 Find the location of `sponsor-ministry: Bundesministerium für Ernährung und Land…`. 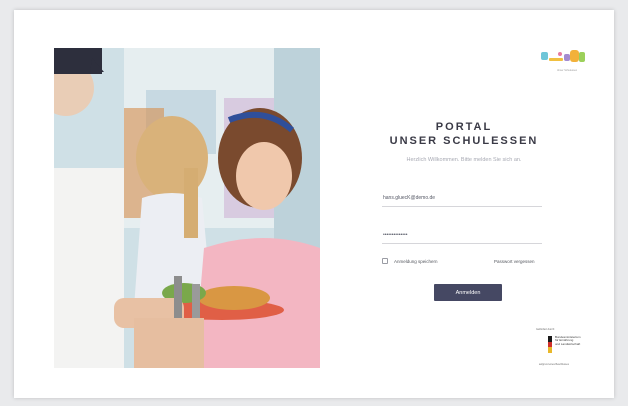

sponsor-ministry: Bundesministerium für Ernährung und Land… is located at coordinates (575, 340).